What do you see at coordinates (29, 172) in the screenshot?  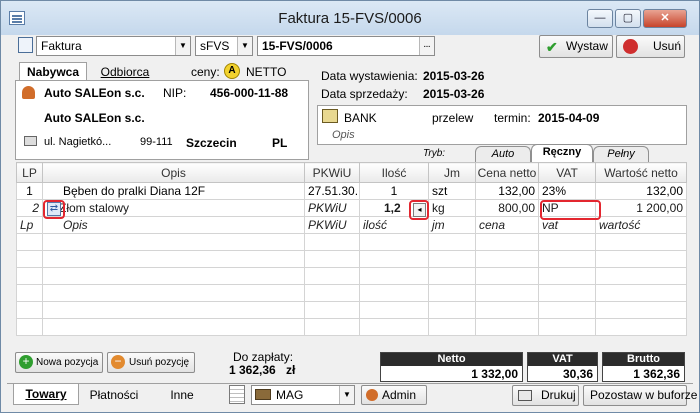 I see `column-header: LP` at bounding box center [29, 172].